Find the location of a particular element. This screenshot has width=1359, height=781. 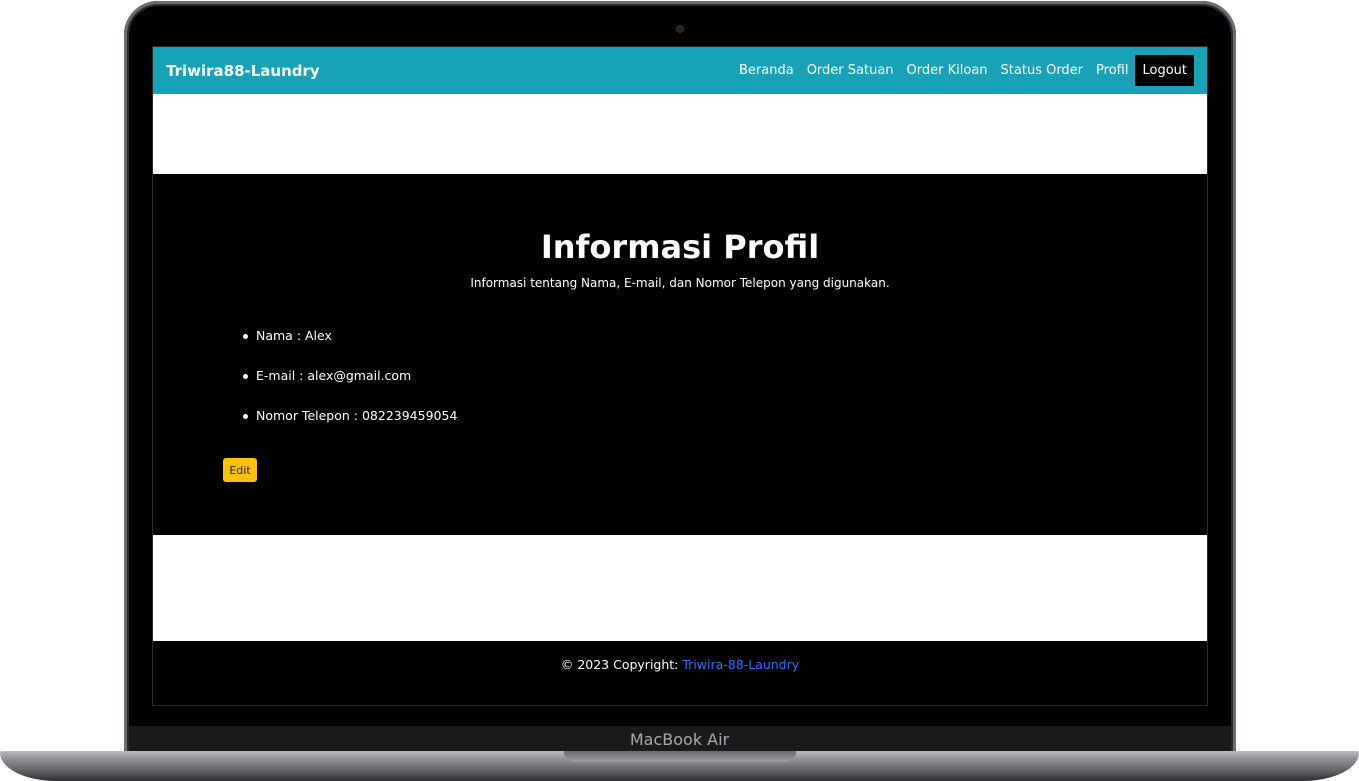

top-spacer is located at coordinates (680, 134).